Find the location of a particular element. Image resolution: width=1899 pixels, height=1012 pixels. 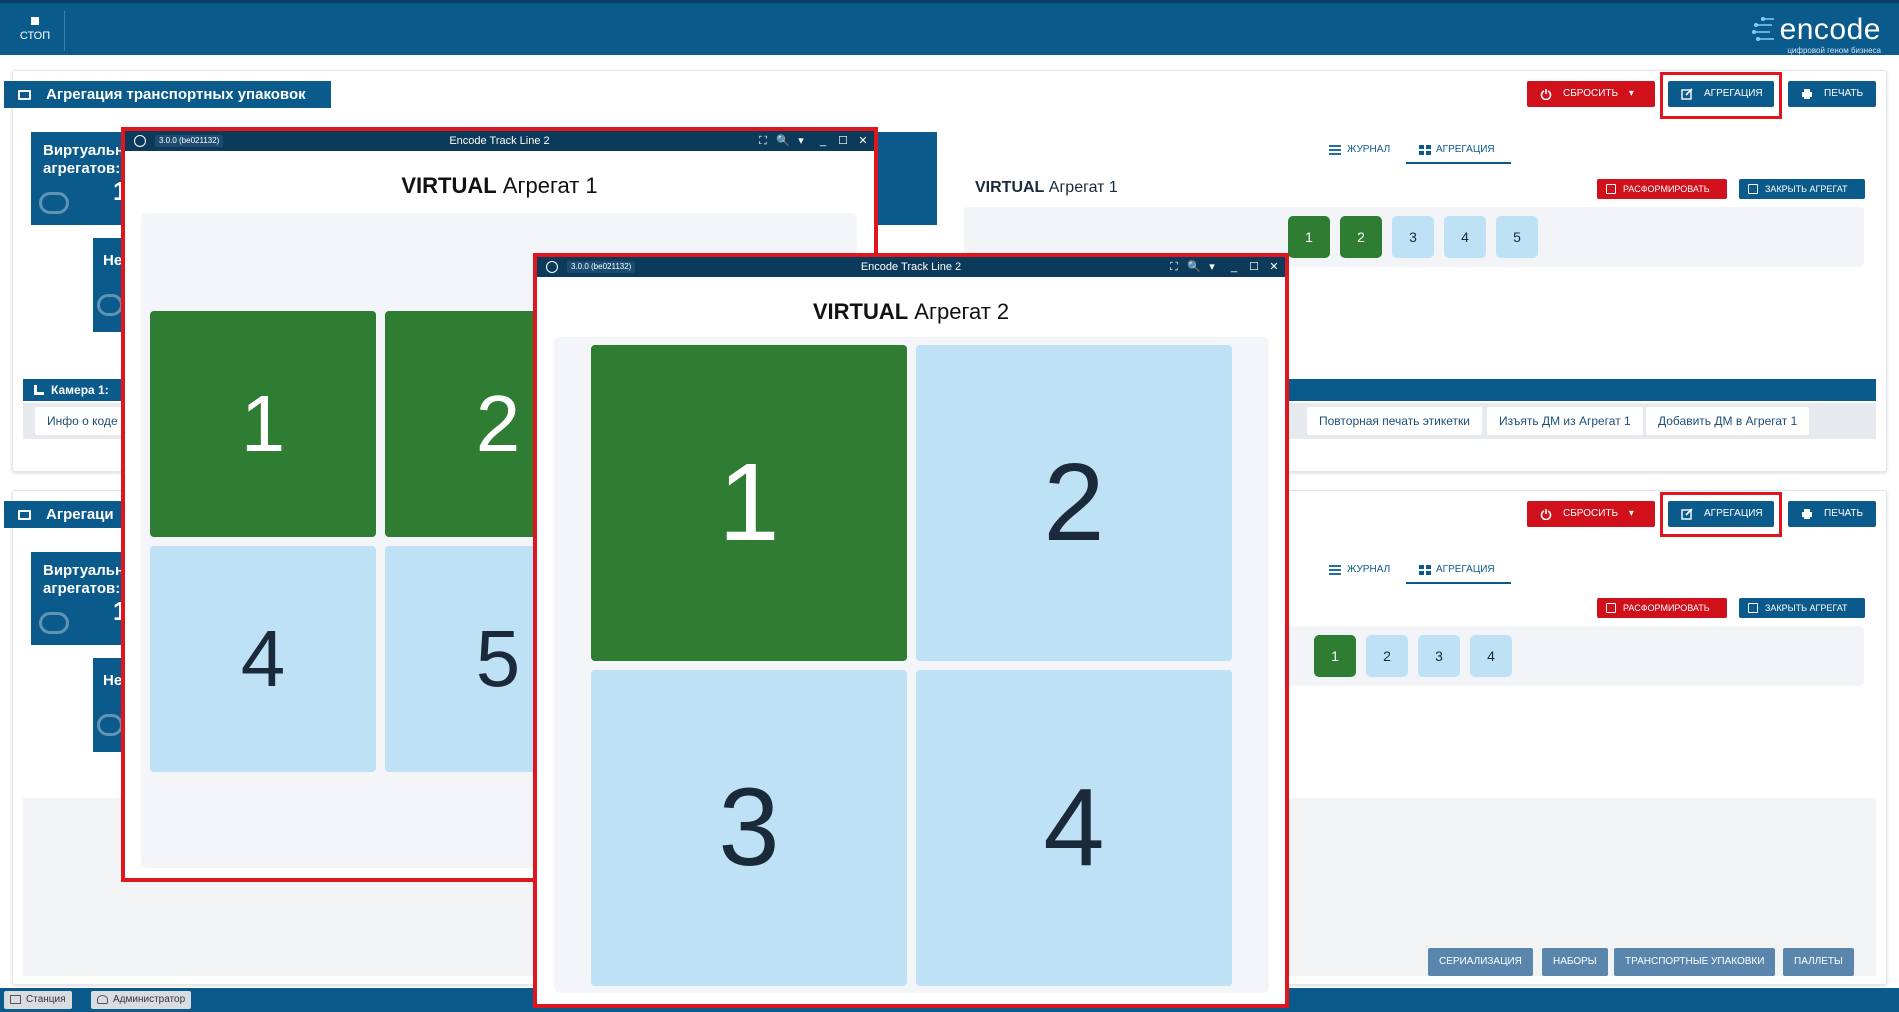

transport-packages-button: ТРАНСПОРТНЫЕ УПАКОВКИ is located at coordinates (1695, 962).